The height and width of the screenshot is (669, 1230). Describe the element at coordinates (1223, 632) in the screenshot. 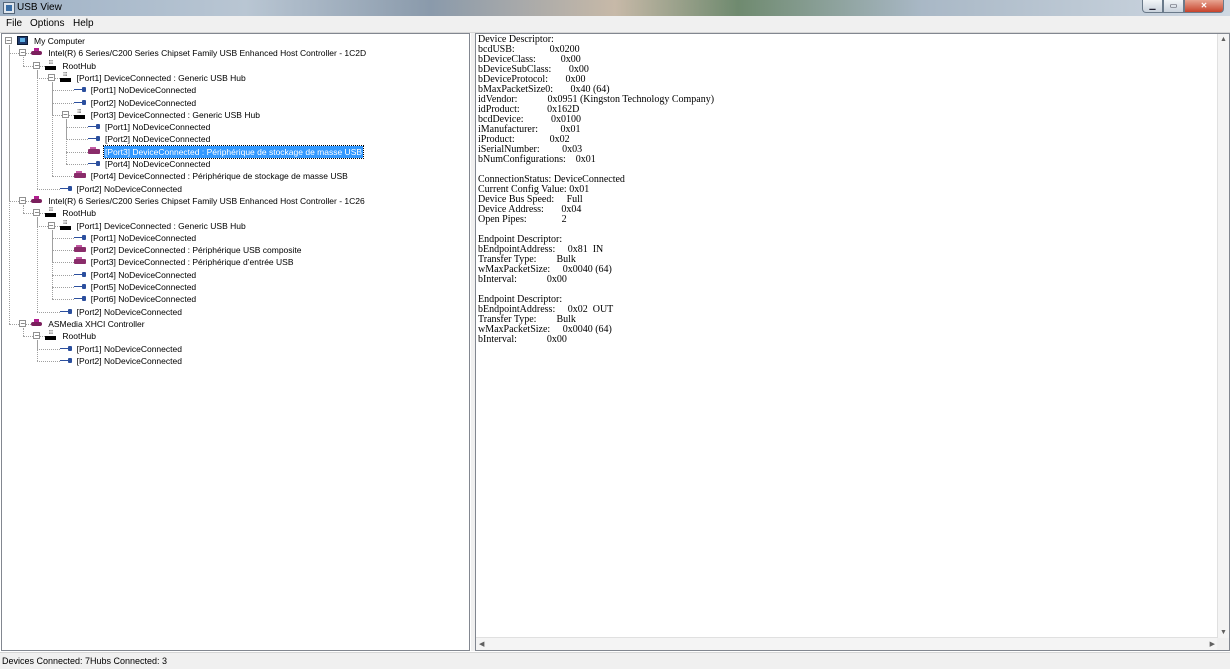

I see `scroll-down-icon: ▼` at that location.